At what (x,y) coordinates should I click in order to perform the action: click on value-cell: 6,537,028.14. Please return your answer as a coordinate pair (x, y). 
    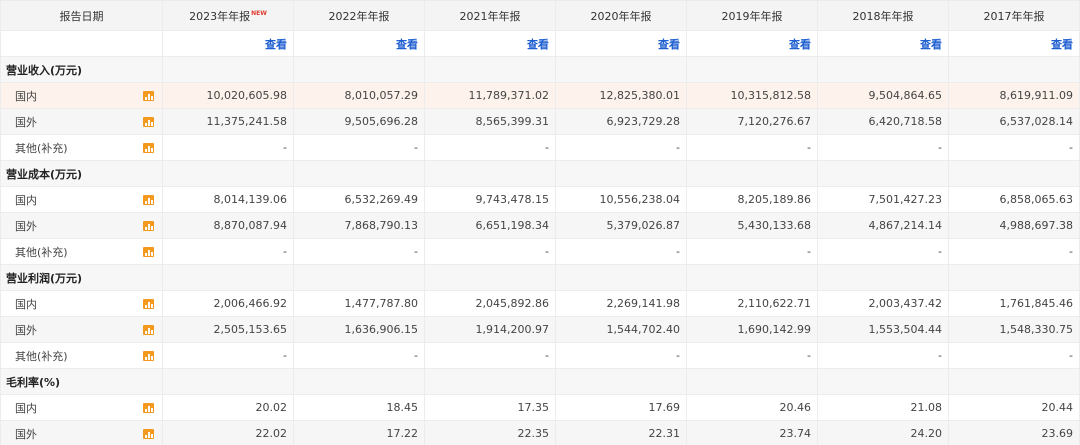
    Looking at the image, I should click on (1014, 121).